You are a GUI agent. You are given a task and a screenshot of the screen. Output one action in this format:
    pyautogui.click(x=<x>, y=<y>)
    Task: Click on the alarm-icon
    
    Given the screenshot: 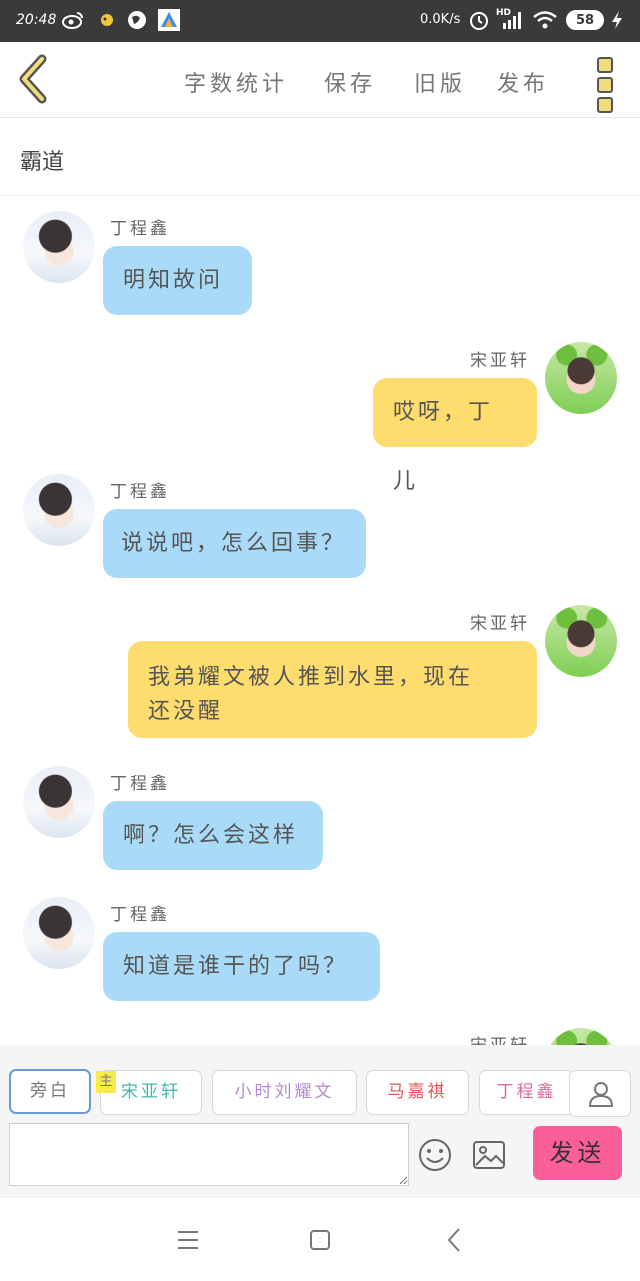 What is the action you would take?
    pyautogui.click(x=479, y=21)
    